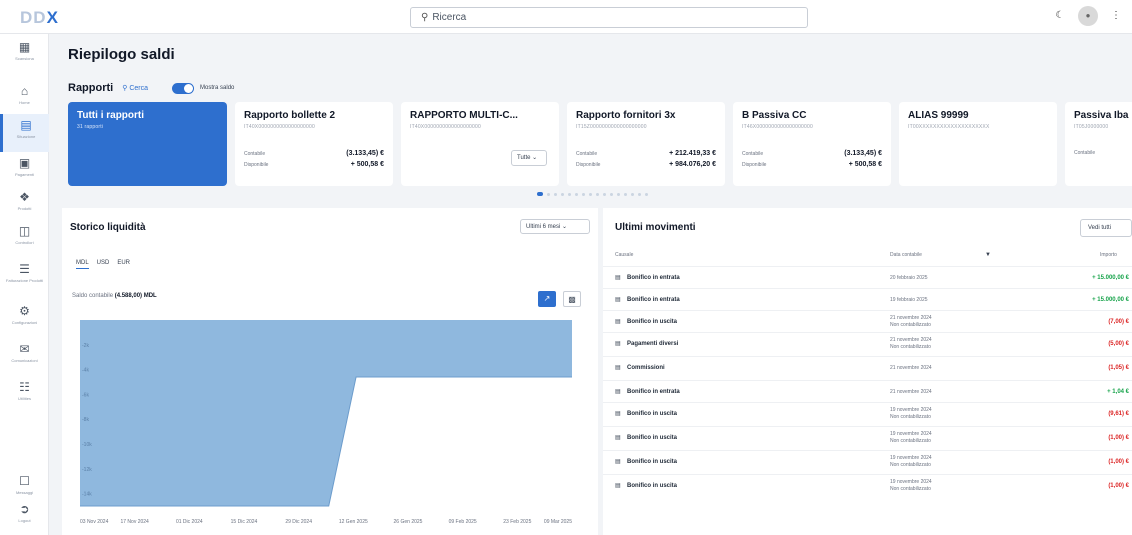 The height and width of the screenshot is (535, 1132). Describe the element at coordinates (24, 269) in the screenshot. I see `billing-icon: ☰` at that location.